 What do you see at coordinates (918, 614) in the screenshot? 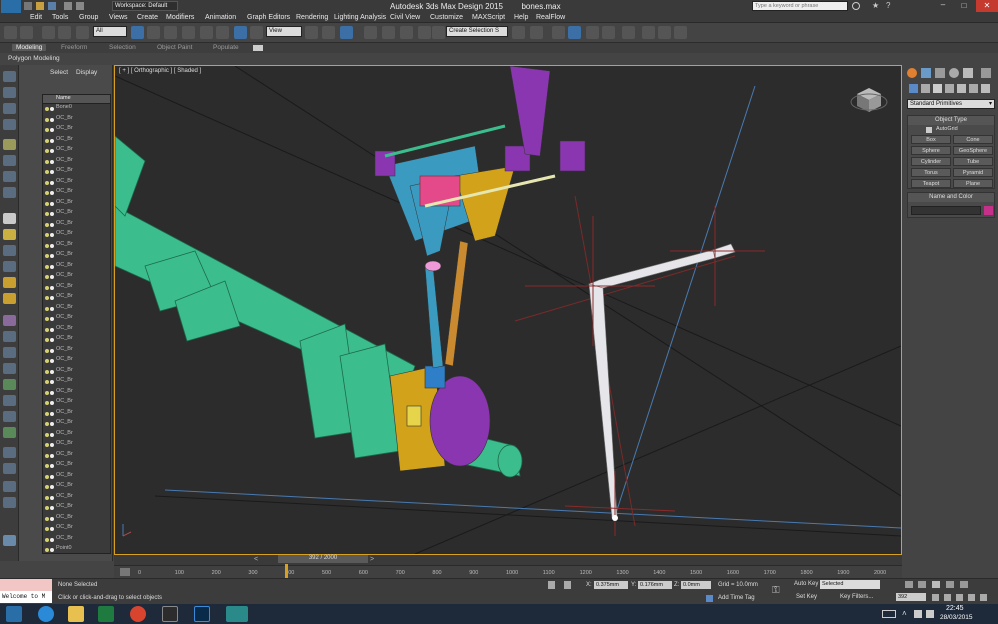
I see `network-icon` at bounding box center [918, 614].